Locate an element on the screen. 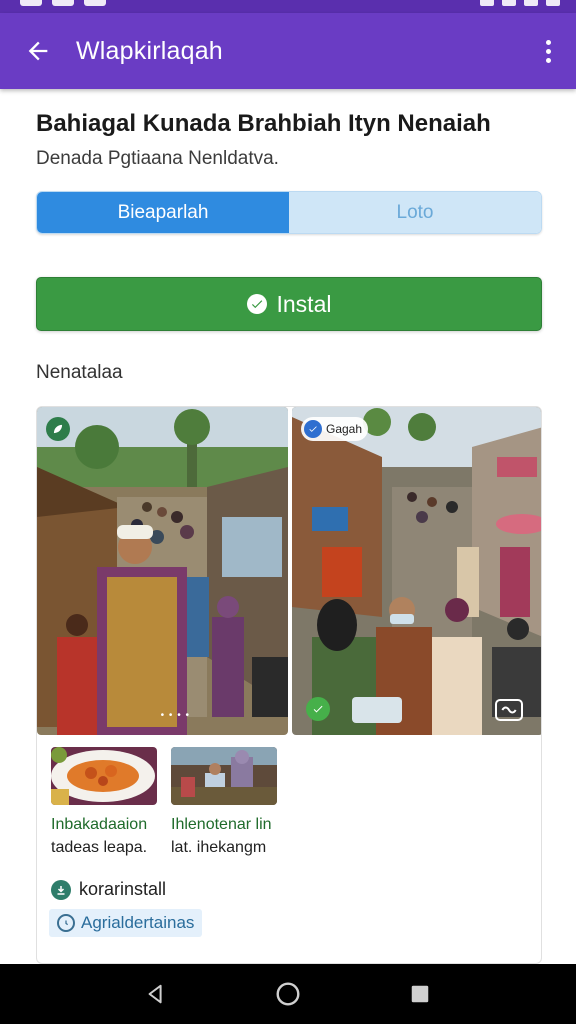 The image size is (576, 1024). nav-back-icon is located at coordinates (155, 994).